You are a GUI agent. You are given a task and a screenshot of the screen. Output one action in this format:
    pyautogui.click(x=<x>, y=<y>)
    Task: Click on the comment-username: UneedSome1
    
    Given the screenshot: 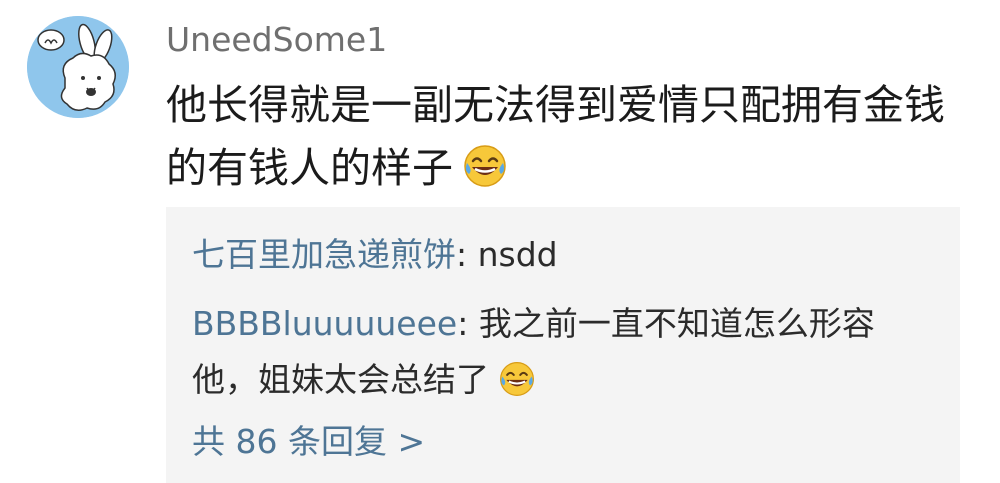 What is the action you would take?
    pyautogui.click(x=276, y=40)
    